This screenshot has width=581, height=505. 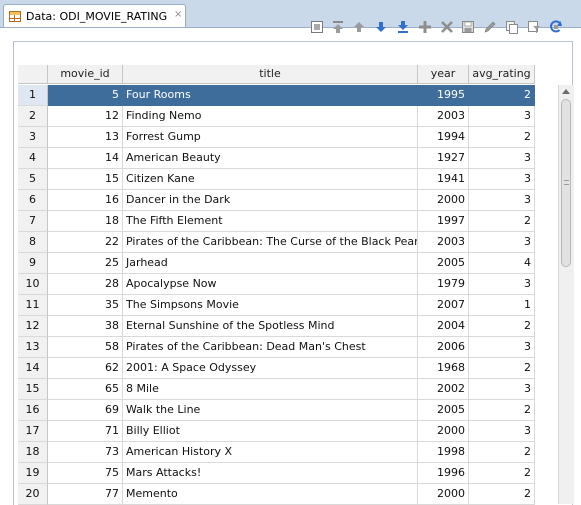 What do you see at coordinates (276, 158) in the screenshot?
I see `table-row: 4 14 American Beauty 1927 3` at bounding box center [276, 158].